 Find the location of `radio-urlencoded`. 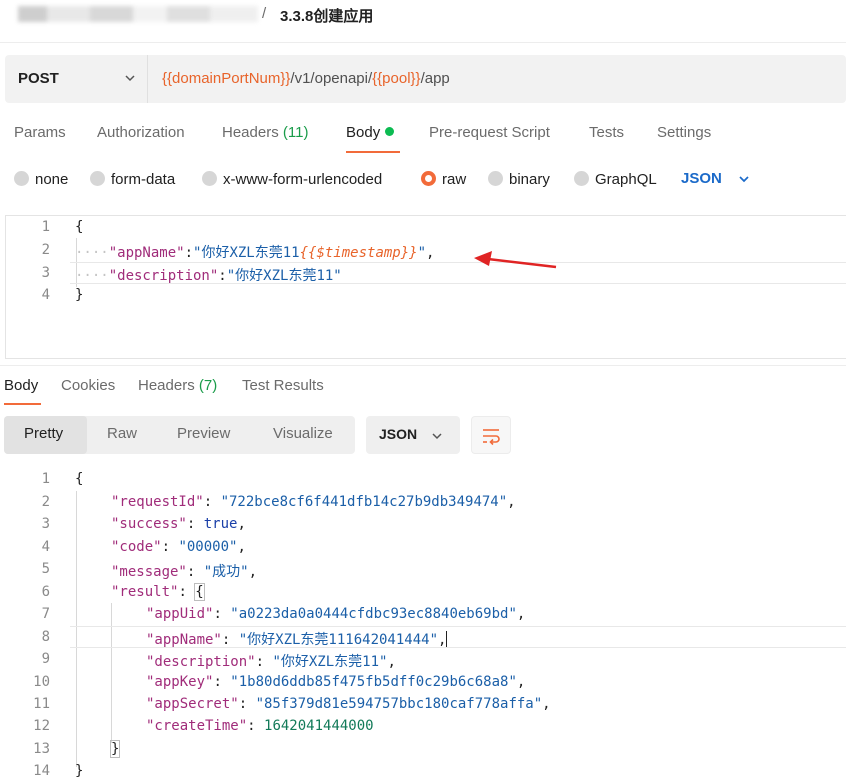

radio-urlencoded is located at coordinates (209, 178).